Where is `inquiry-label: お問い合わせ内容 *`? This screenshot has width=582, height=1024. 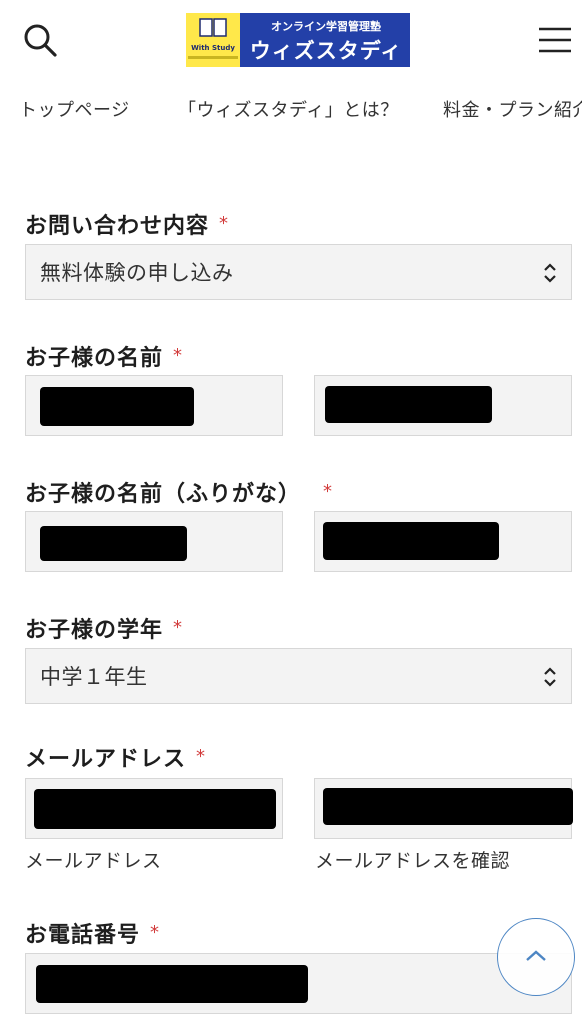 inquiry-label: お問い合わせ内容 * is located at coordinates (127, 226).